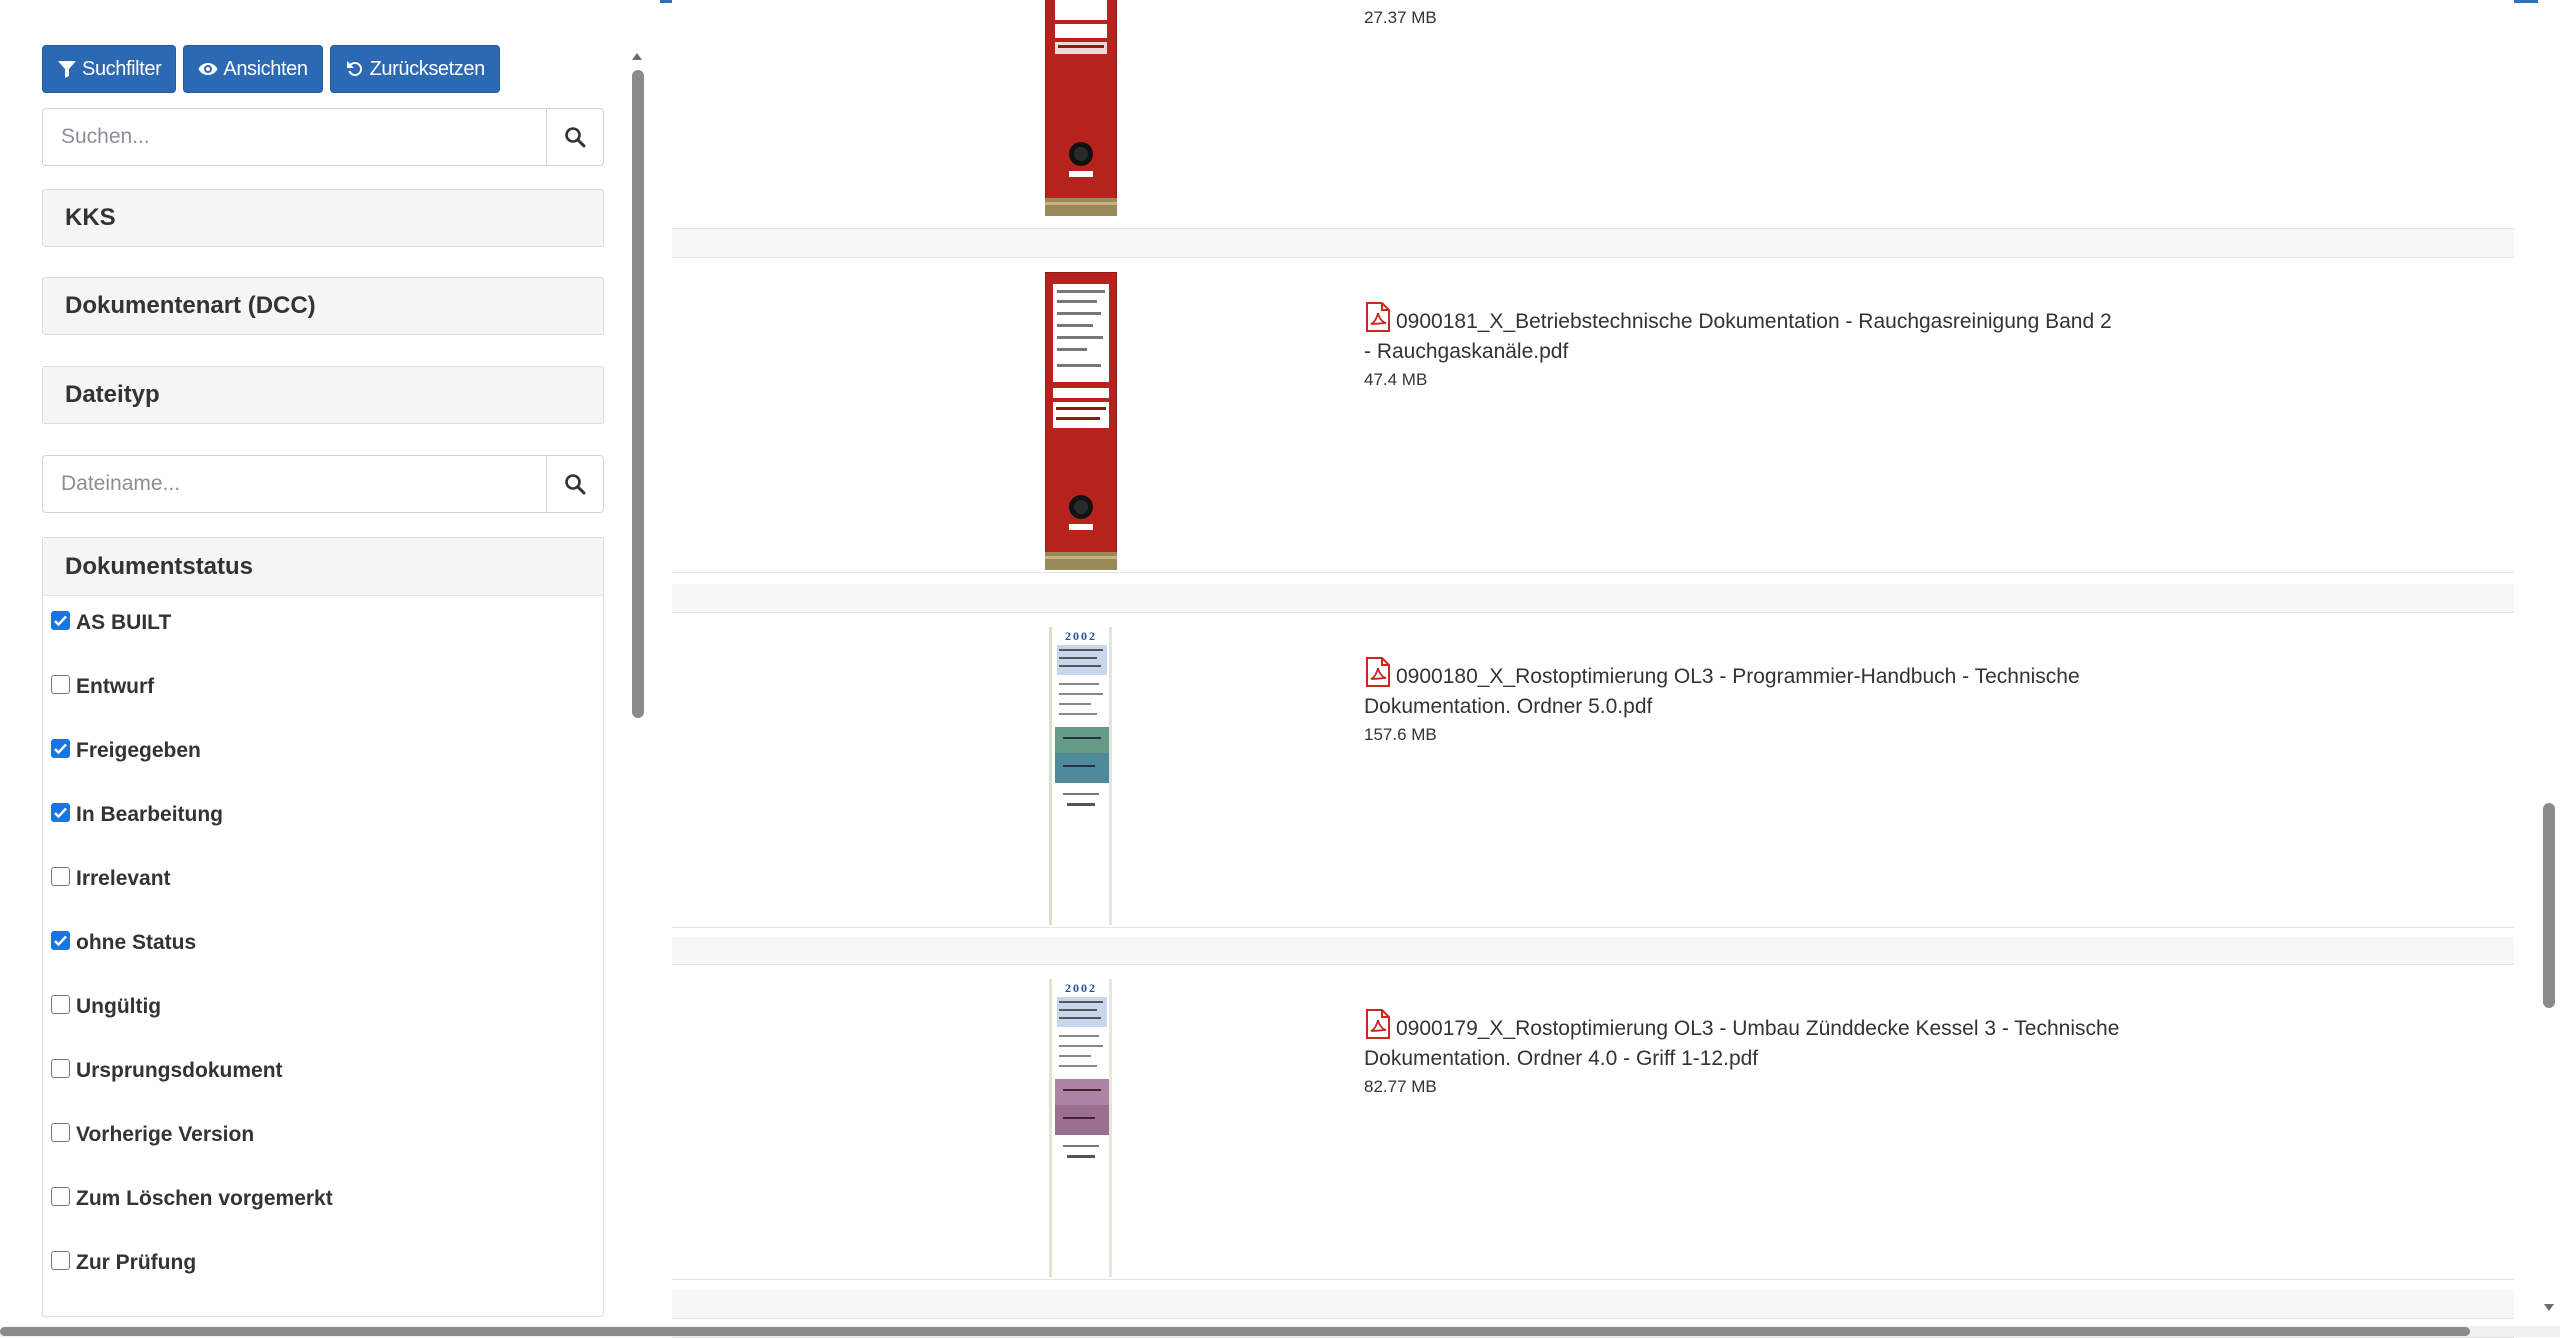  What do you see at coordinates (204, 1198) in the screenshot?
I see `status-option-label: Zum Löschen vorgemerkt` at bounding box center [204, 1198].